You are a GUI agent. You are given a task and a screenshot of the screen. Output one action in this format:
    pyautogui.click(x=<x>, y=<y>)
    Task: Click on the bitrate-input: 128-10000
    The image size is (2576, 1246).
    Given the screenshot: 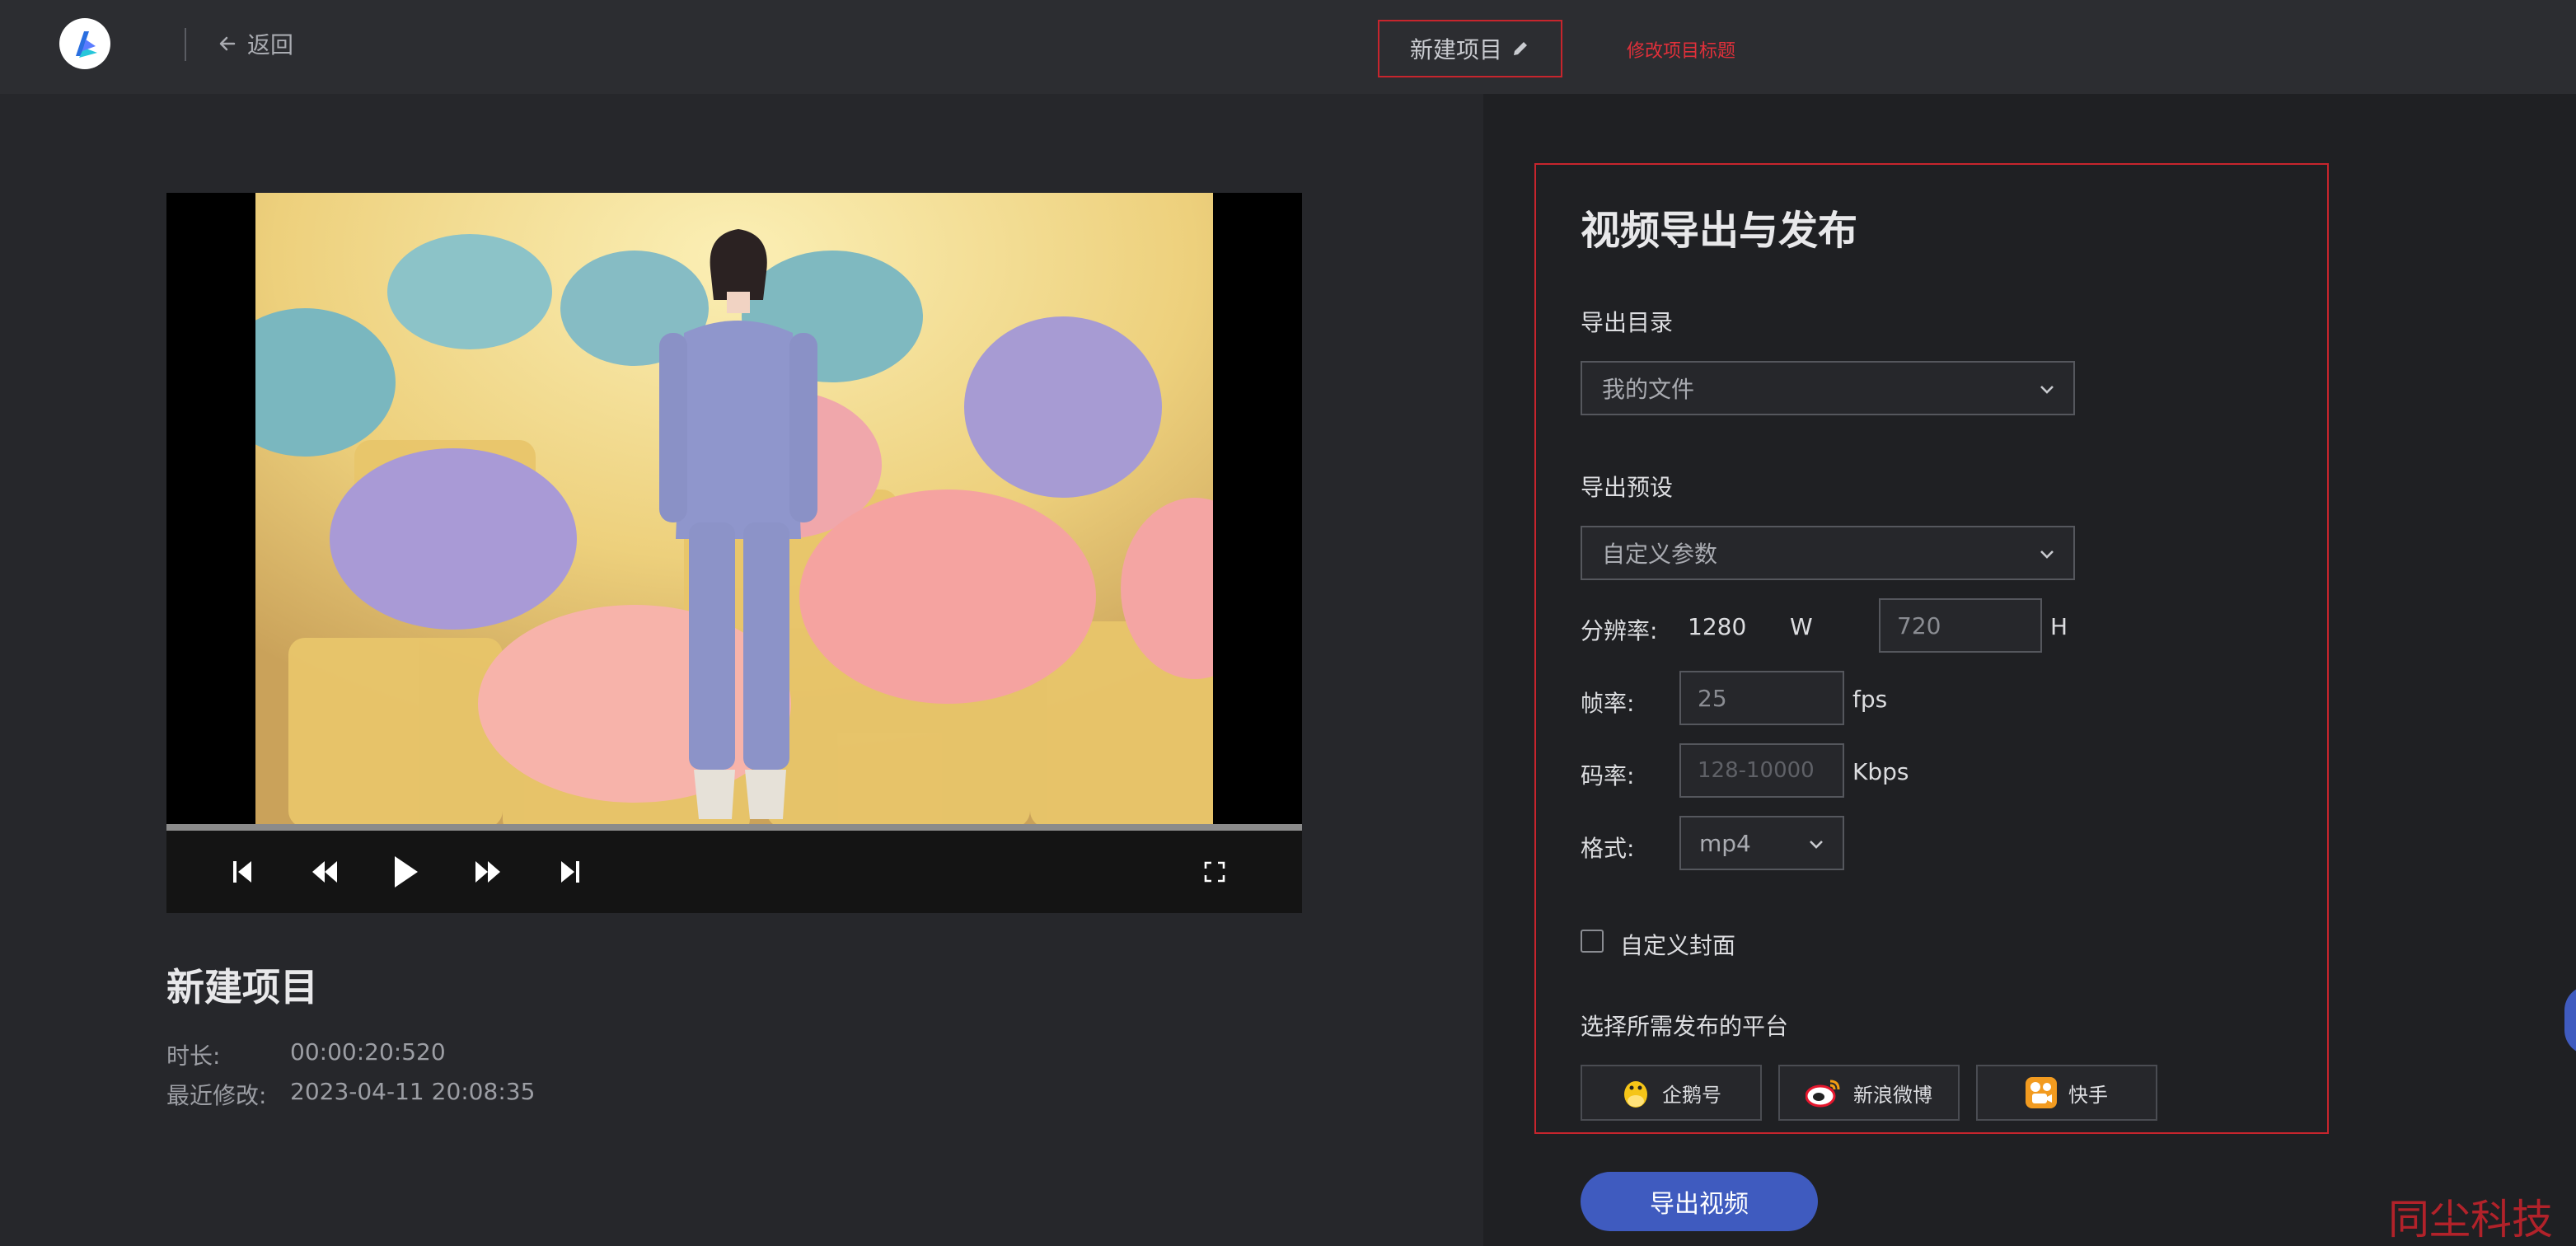 What is the action you would take?
    pyautogui.click(x=1761, y=770)
    